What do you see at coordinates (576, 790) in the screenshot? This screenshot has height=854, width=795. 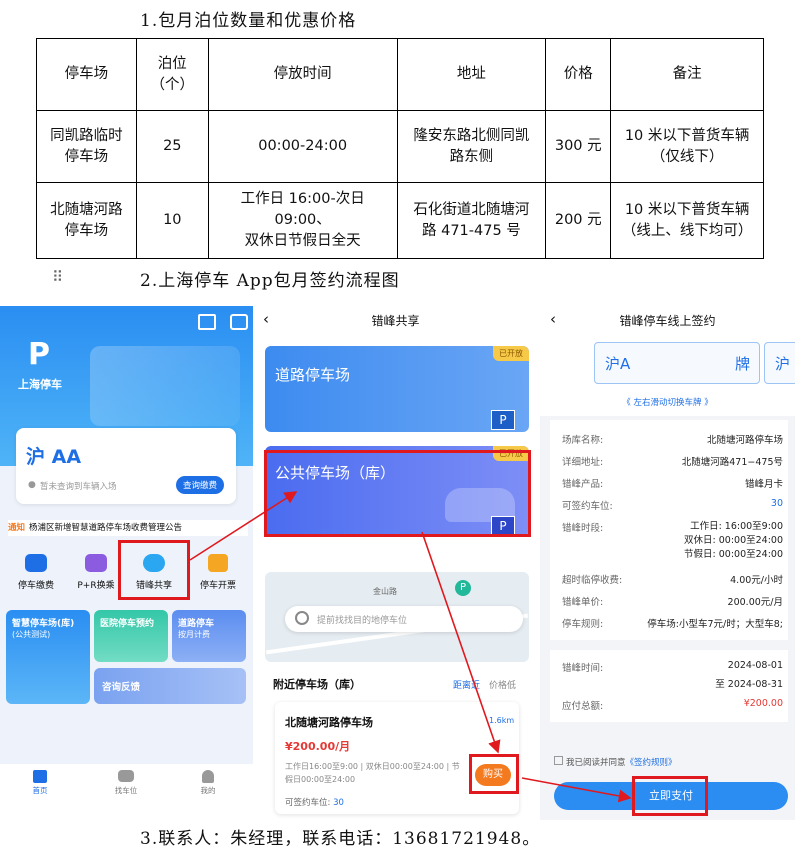 I see `arrow-to-pay` at bounding box center [576, 790].